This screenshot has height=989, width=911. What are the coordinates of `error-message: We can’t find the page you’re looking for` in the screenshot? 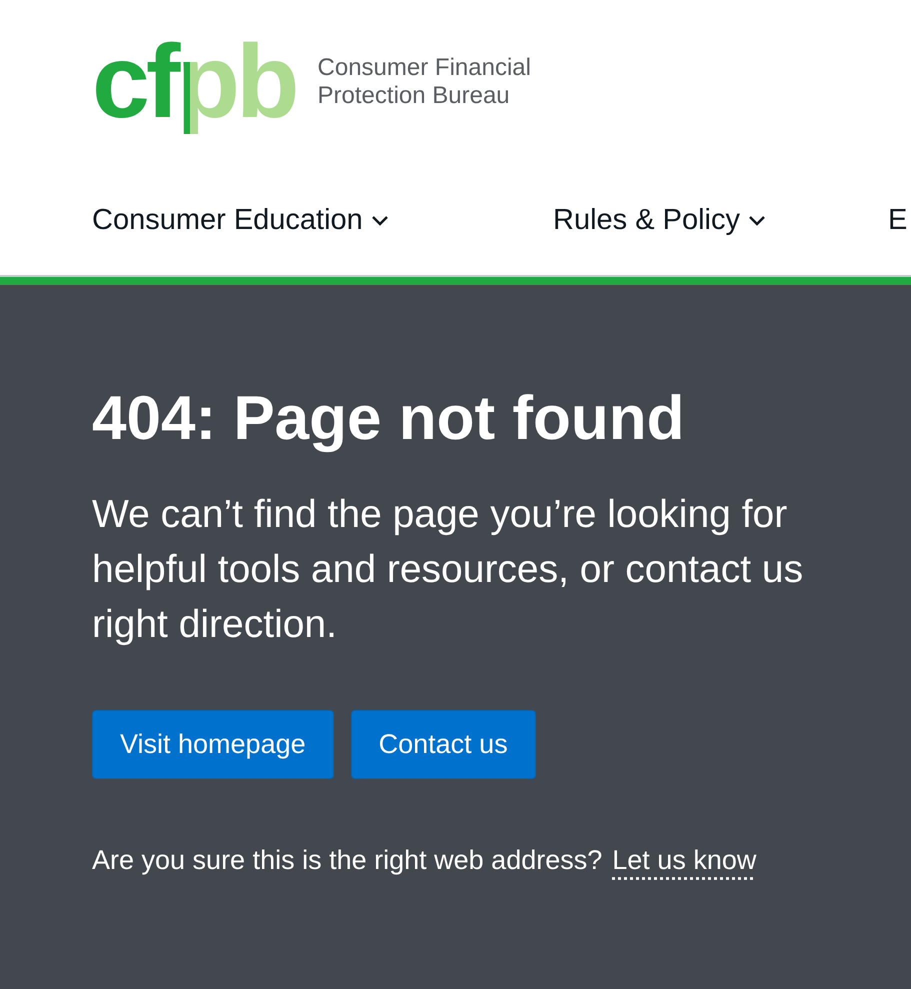 It's located at (440, 515).